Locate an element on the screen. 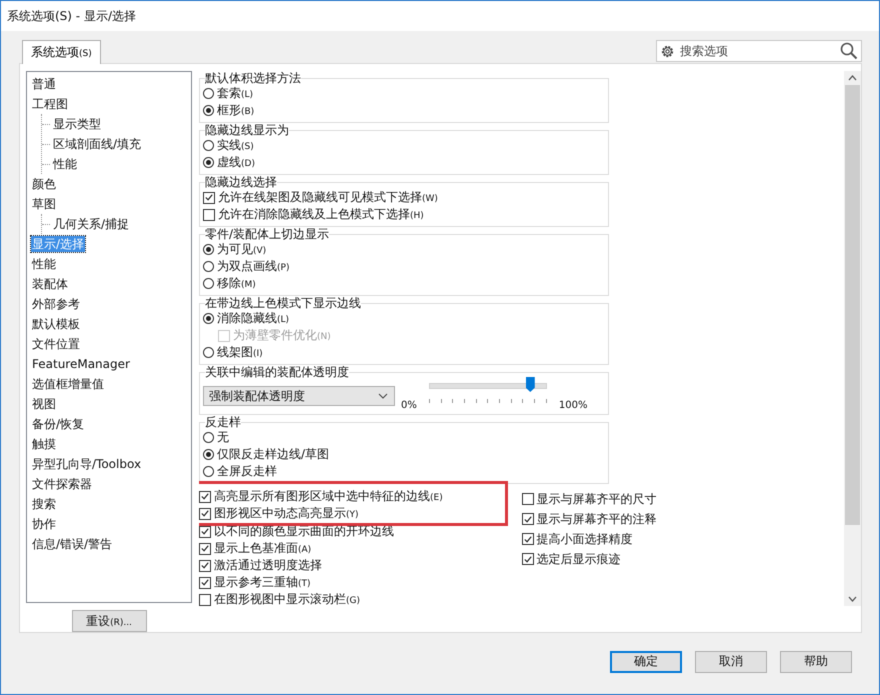 This screenshot has height=695, width=880. dialog-button: 取消 is located at coordinates (731, 661).